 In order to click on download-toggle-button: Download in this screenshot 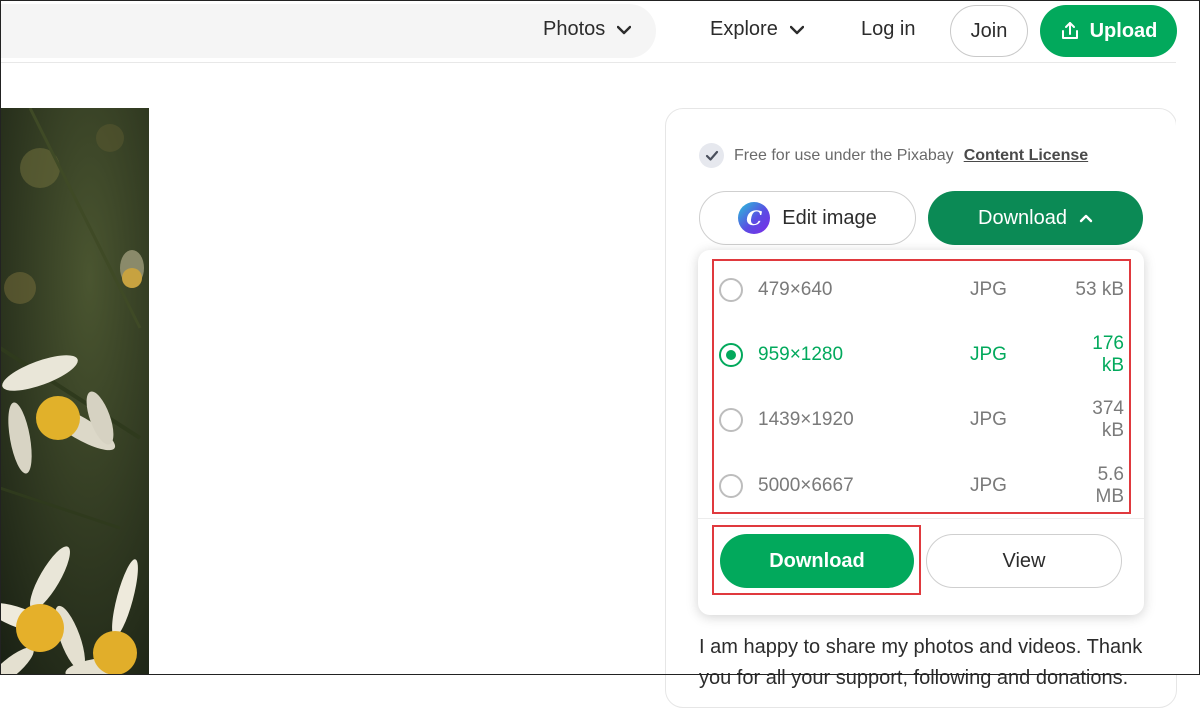, I will do `click(1035, 218)`.